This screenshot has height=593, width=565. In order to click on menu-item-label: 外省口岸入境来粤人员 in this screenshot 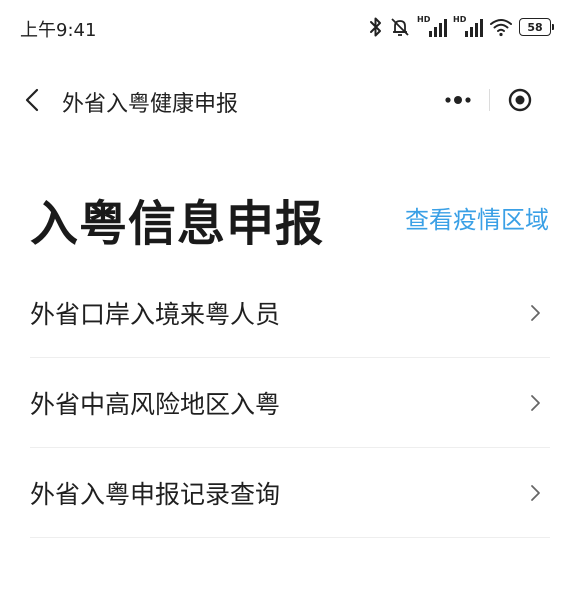, I will do `click(155, 314)`.